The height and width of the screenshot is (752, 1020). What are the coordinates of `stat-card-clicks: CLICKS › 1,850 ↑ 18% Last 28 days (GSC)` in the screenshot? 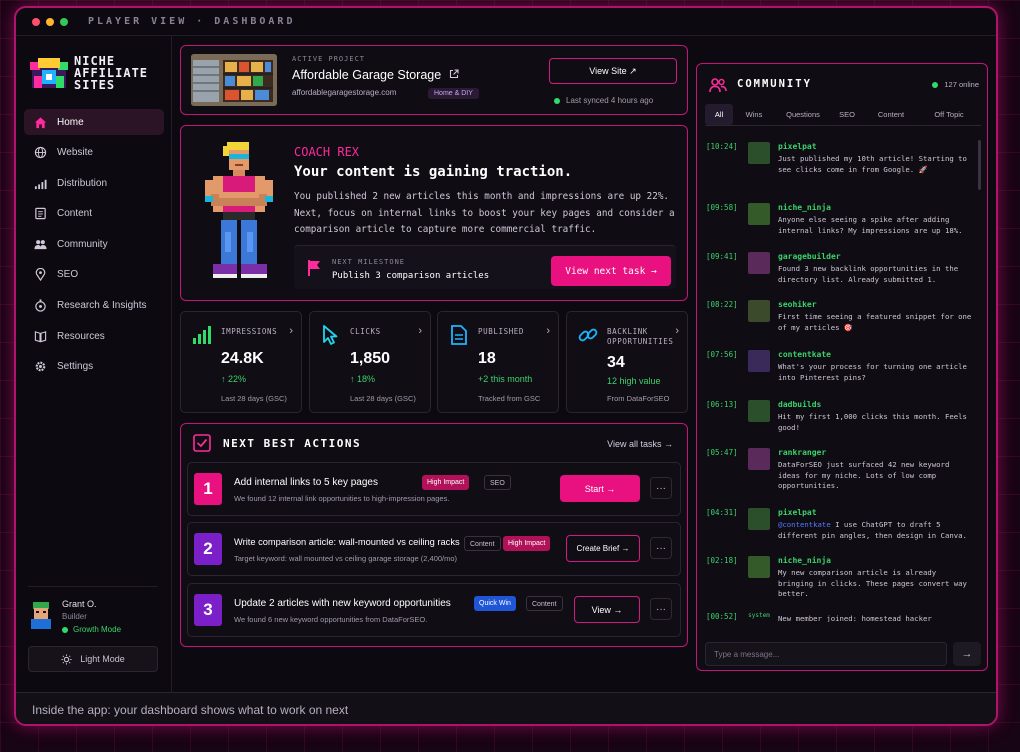 It's located at (370, 362).